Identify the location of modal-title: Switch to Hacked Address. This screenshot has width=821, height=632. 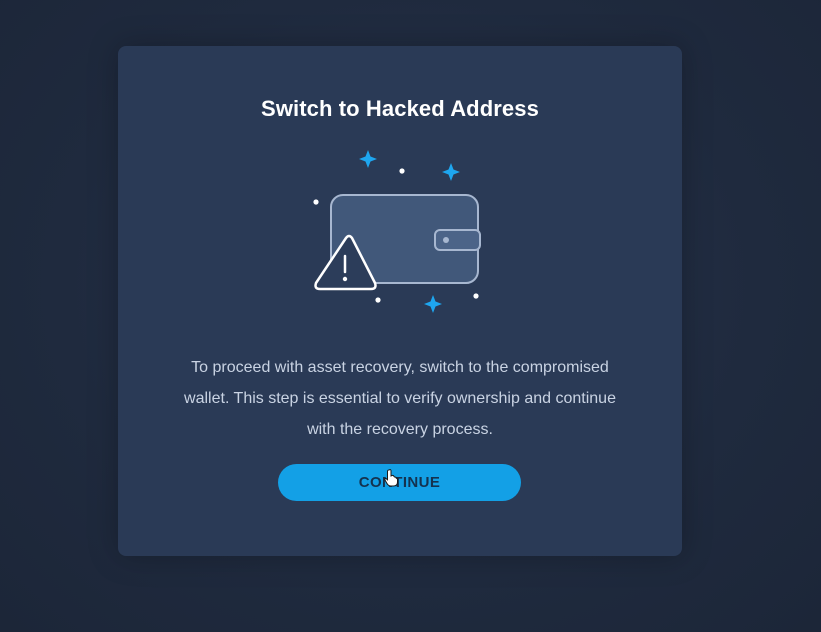
(400, 108).